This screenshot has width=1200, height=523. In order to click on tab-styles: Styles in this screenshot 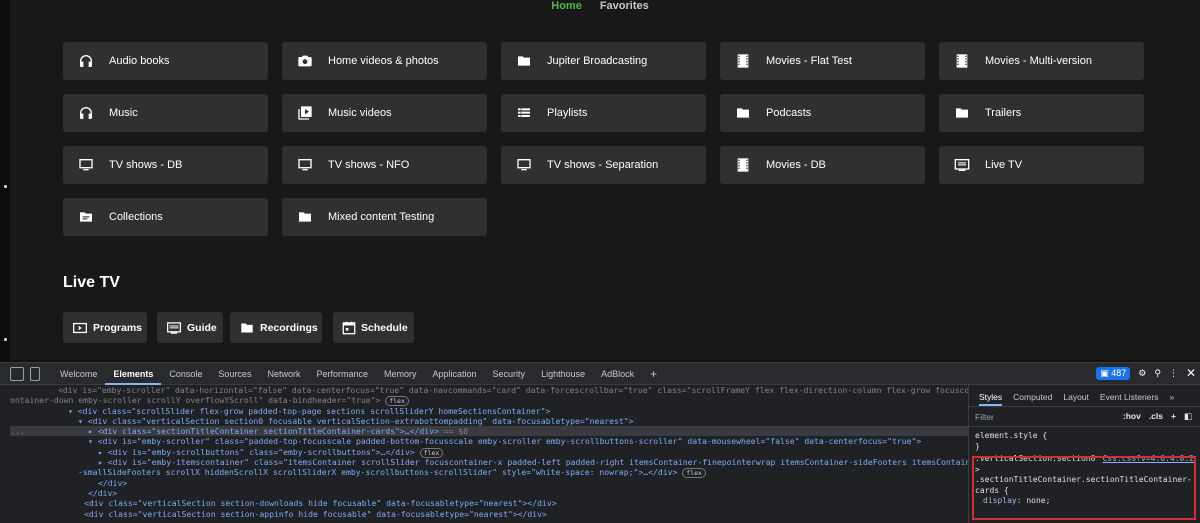, I will do `click(991, 399)`.